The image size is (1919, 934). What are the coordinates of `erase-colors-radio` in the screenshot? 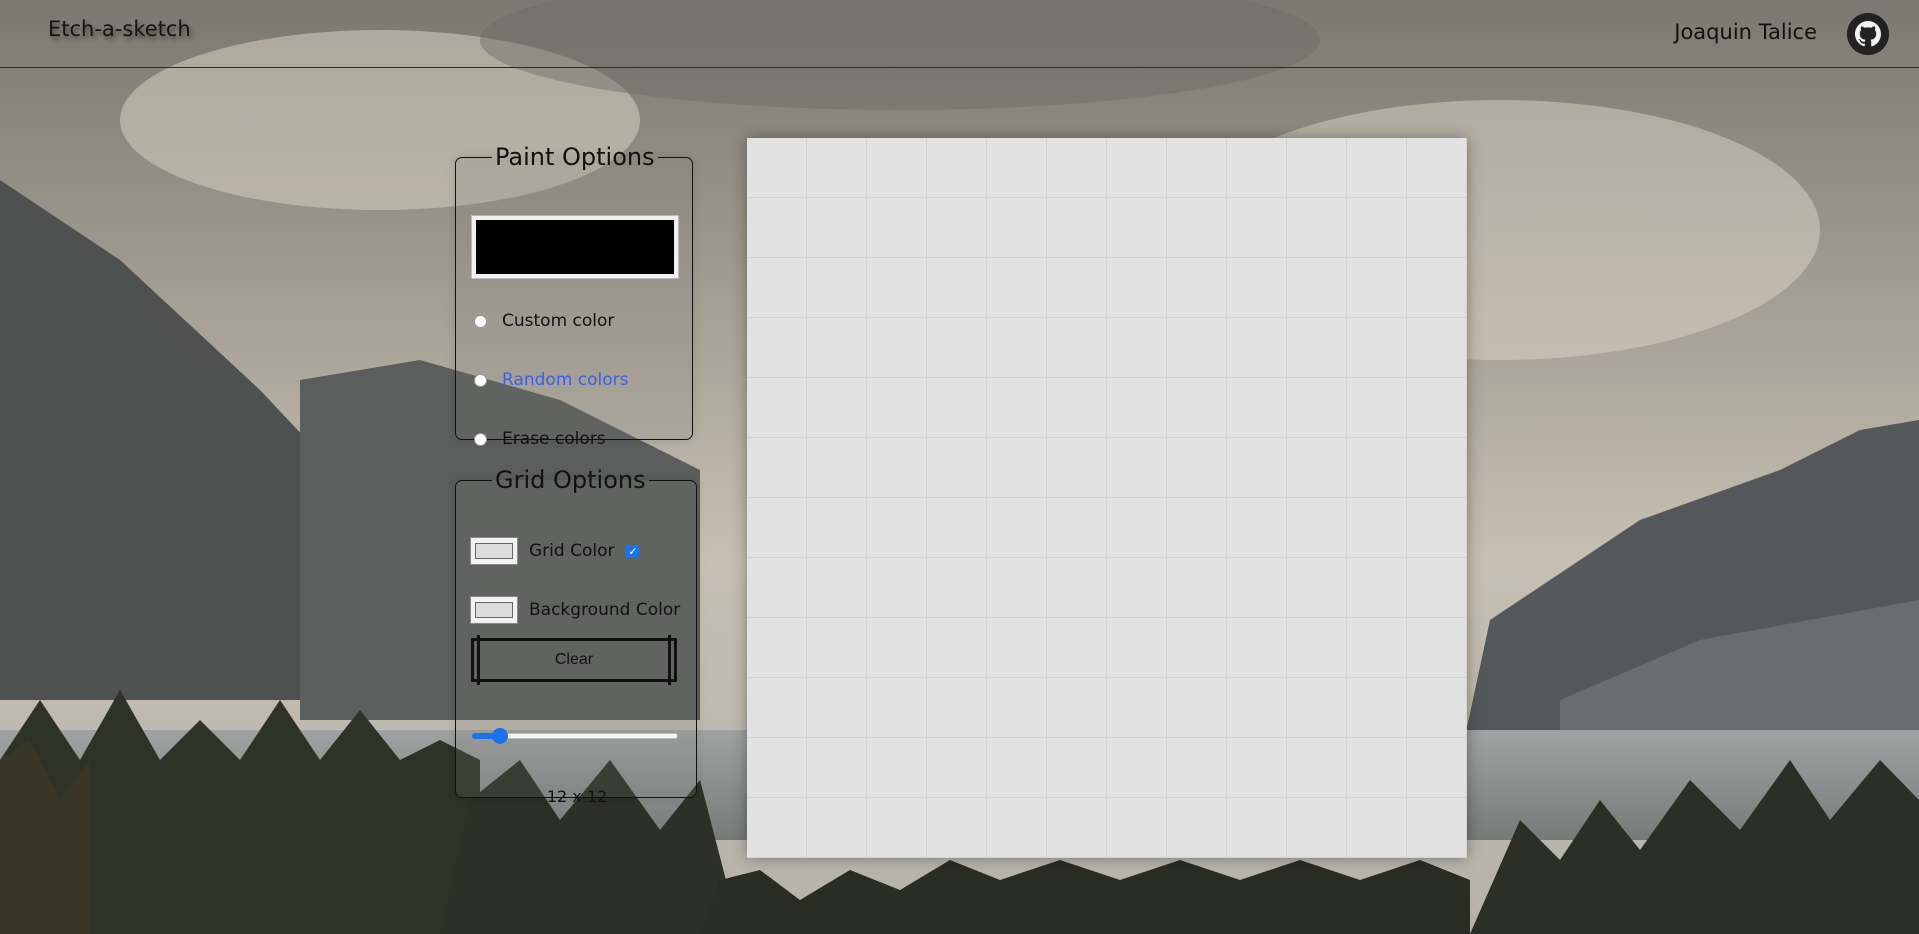 It's located at (480, 439).